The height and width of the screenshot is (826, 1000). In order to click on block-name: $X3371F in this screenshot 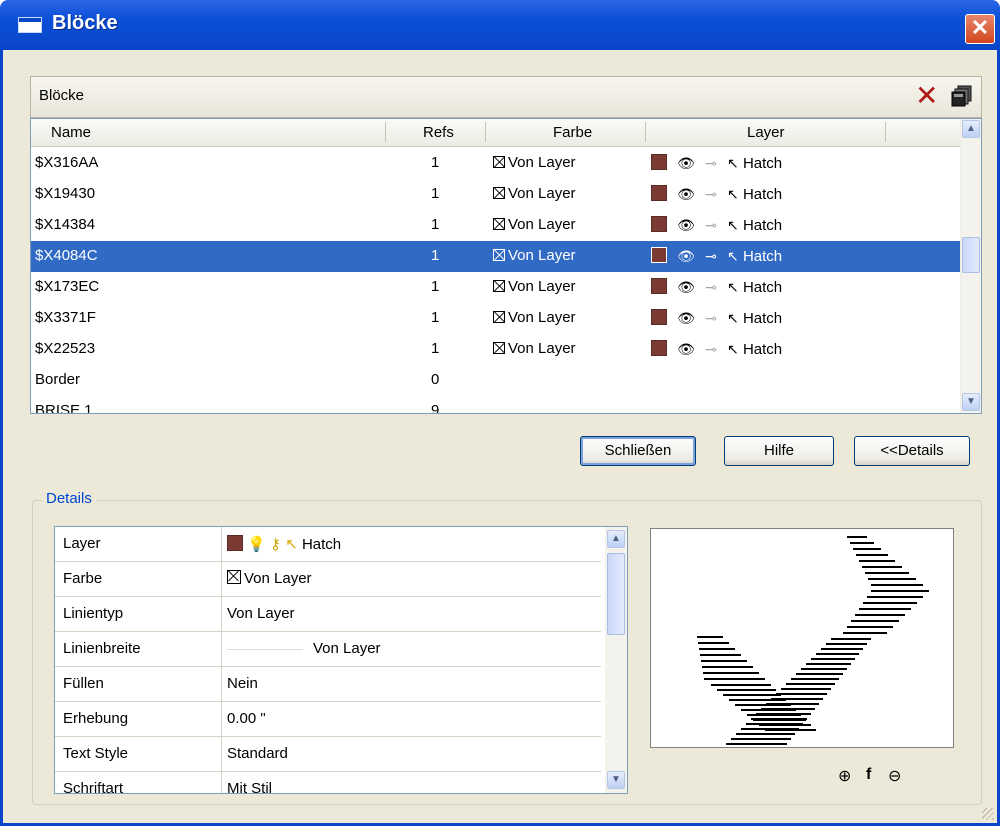, I will do `click(65, 317)`.